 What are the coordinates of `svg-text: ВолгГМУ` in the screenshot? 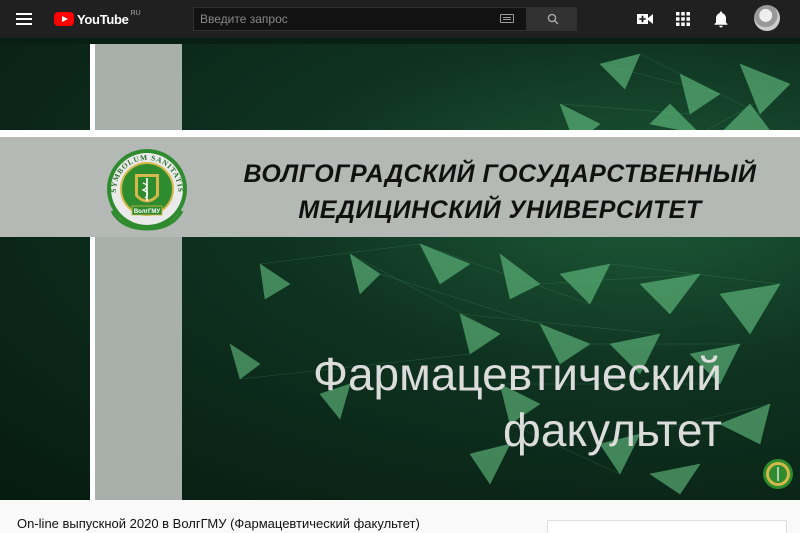 It's located at (147, 212).